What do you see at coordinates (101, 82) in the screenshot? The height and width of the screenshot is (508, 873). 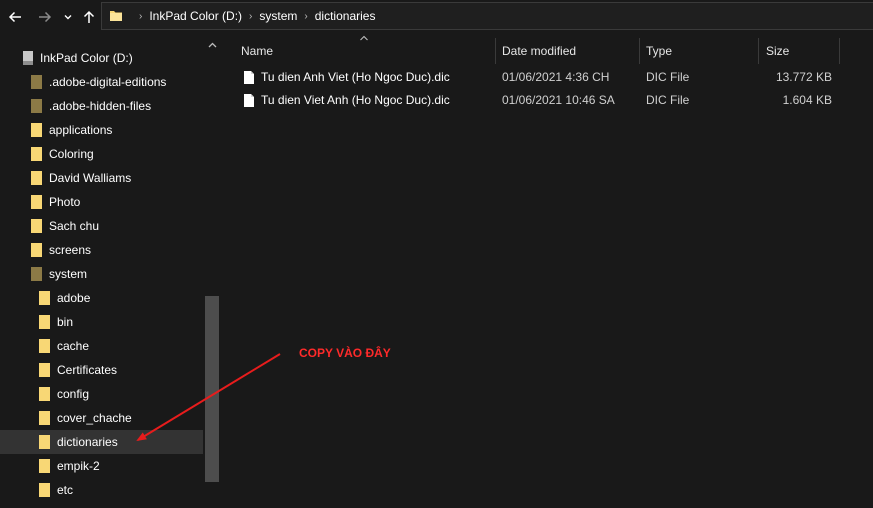 I see `sidebar-item-adobe-digital-editions: .adobe-digital-editions` at bounding box center [101, 82].